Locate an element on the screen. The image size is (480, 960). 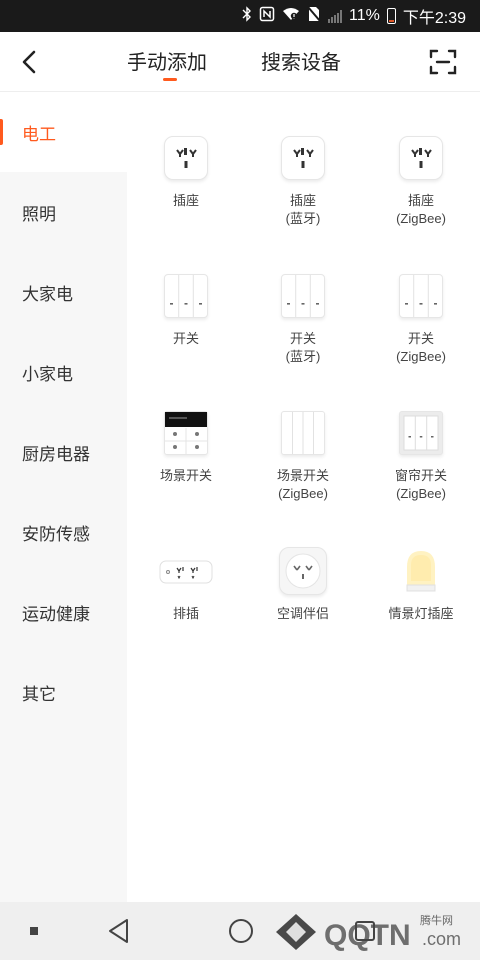
device-switch: 开关 is located at coordinates (186, 309).